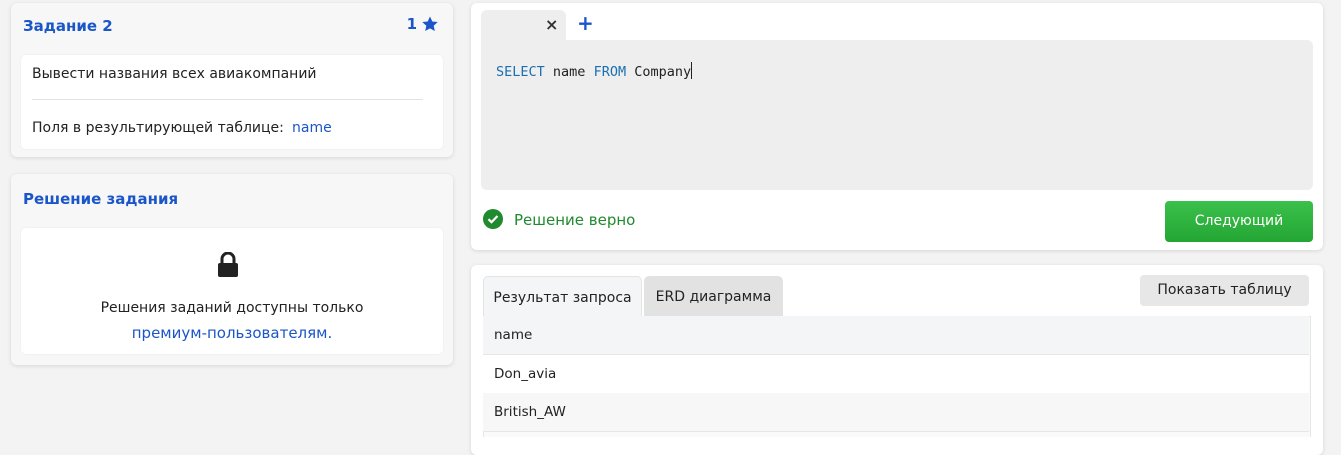 The height and width of the screenshot is (455, 1341). What do you see at coordinates (896, 335) in the screenshot?
I see `table-header: name` at bounding box center [896, 335].